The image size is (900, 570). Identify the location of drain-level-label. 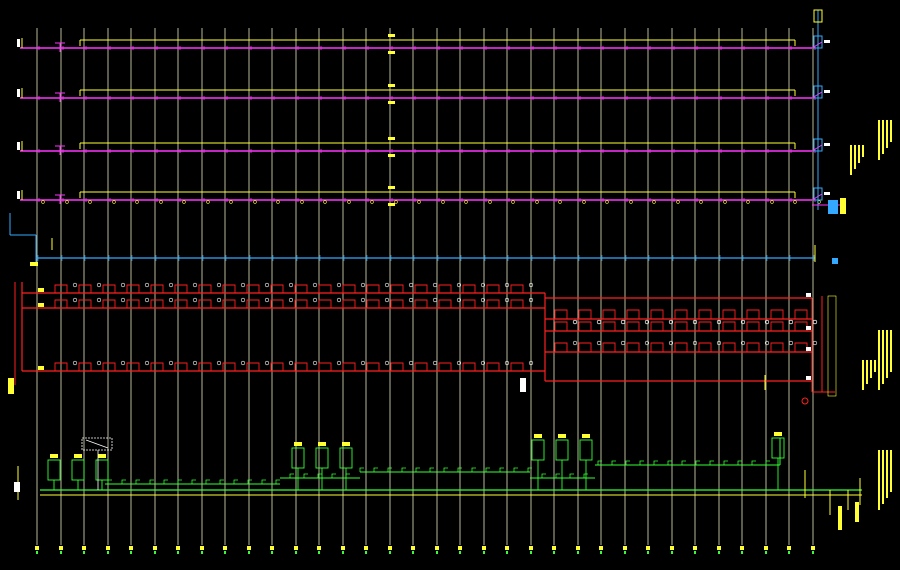
(17, 487).